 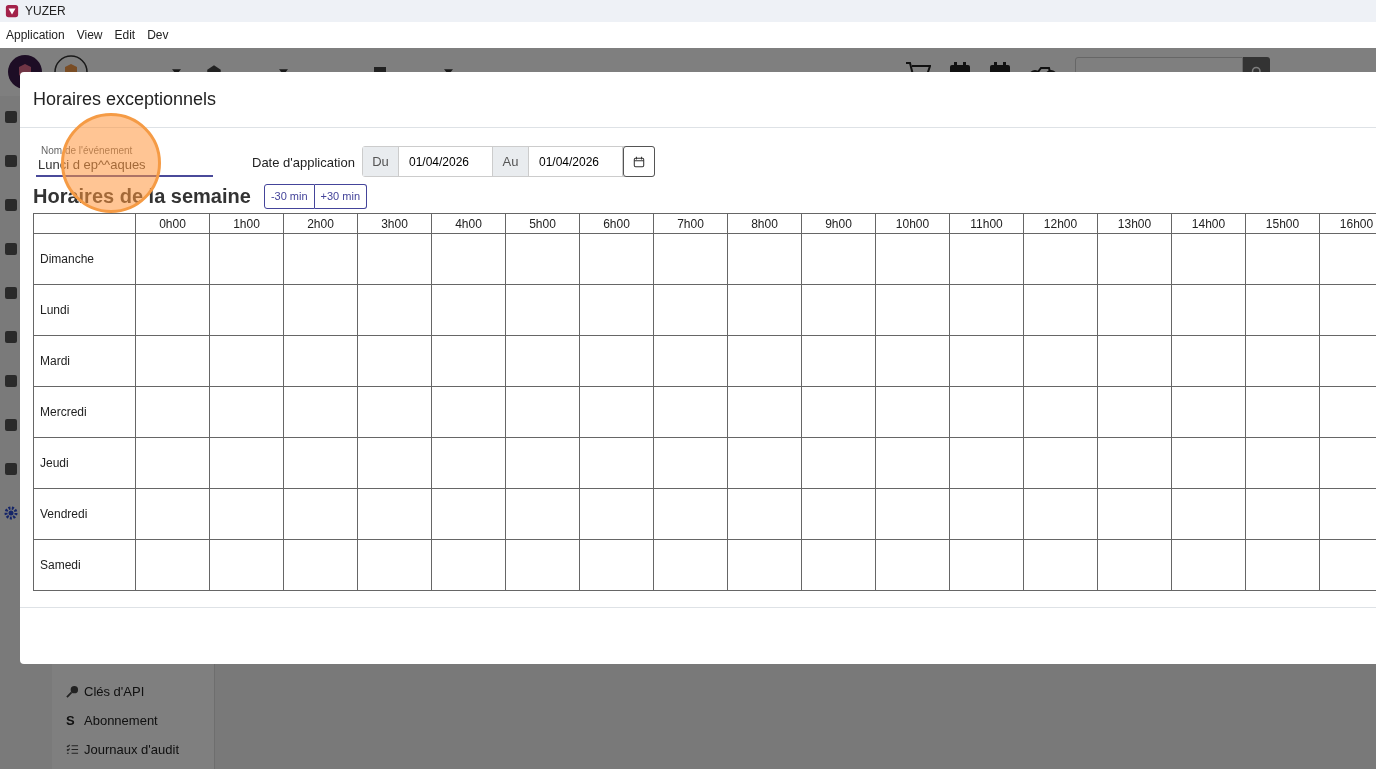 I want to click on day-cell: Samedi, so click(x=84, y=565).